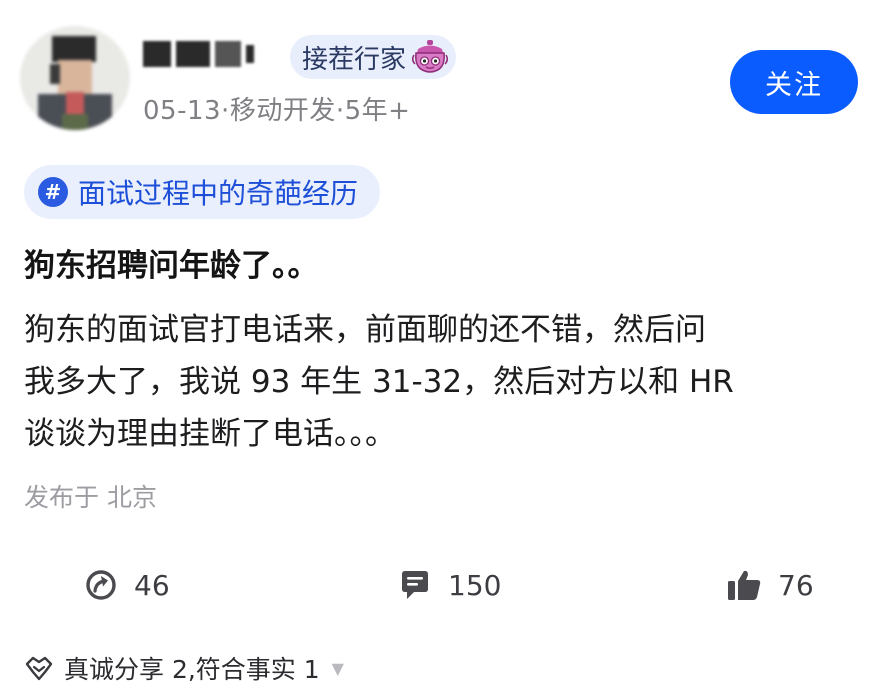  I want to click on reaction-summary: 真诚分享 2,符合事实 1 ▼, so click(184, 668).